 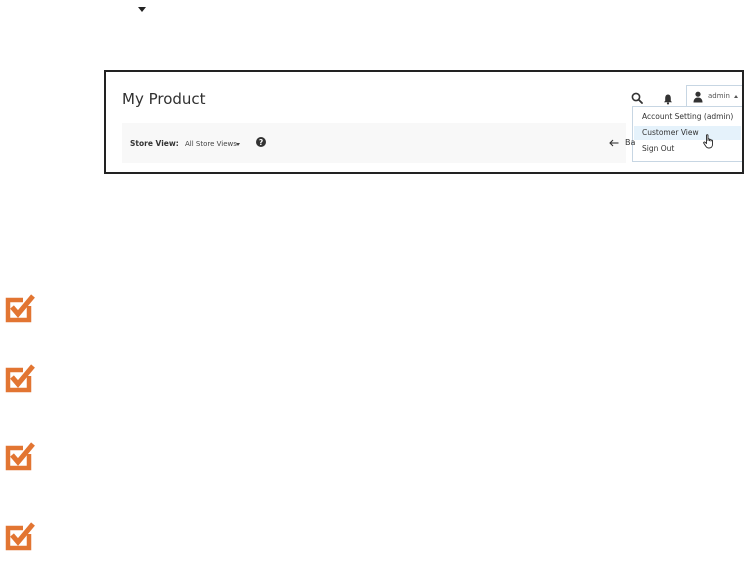 What do you see at coordinates (164, 99) in the screenshot?
I see `page-title: My Product` at bounding box center [164, 99].